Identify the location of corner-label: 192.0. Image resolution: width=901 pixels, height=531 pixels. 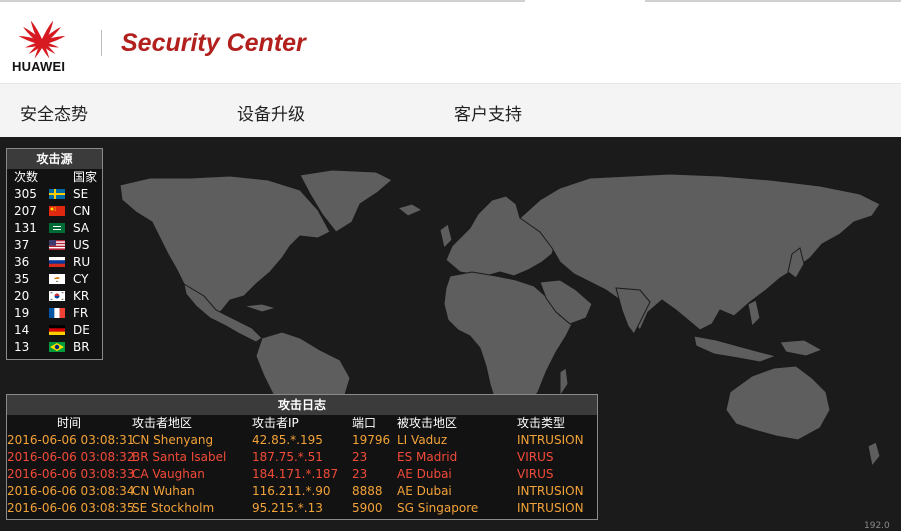
(877, 526).